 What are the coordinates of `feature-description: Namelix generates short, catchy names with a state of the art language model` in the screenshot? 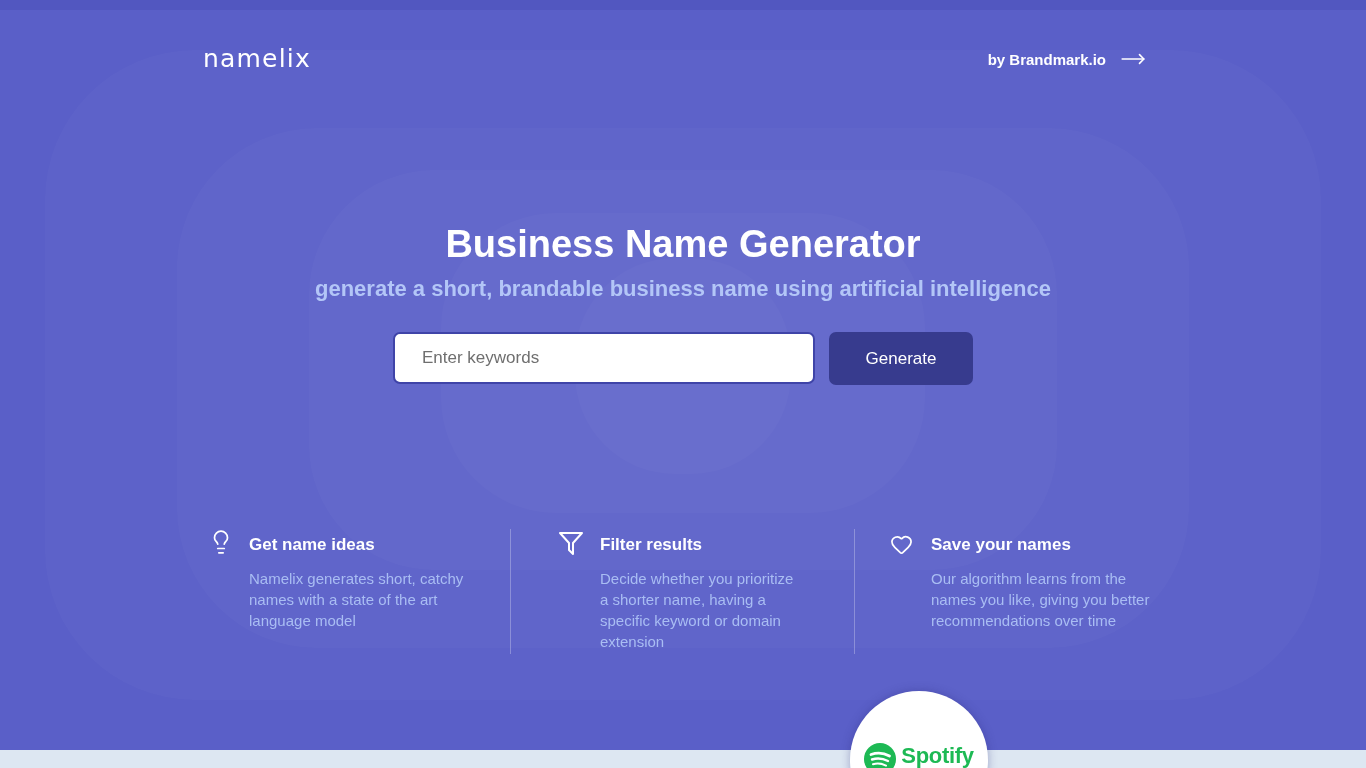 It's located at (357, 600).